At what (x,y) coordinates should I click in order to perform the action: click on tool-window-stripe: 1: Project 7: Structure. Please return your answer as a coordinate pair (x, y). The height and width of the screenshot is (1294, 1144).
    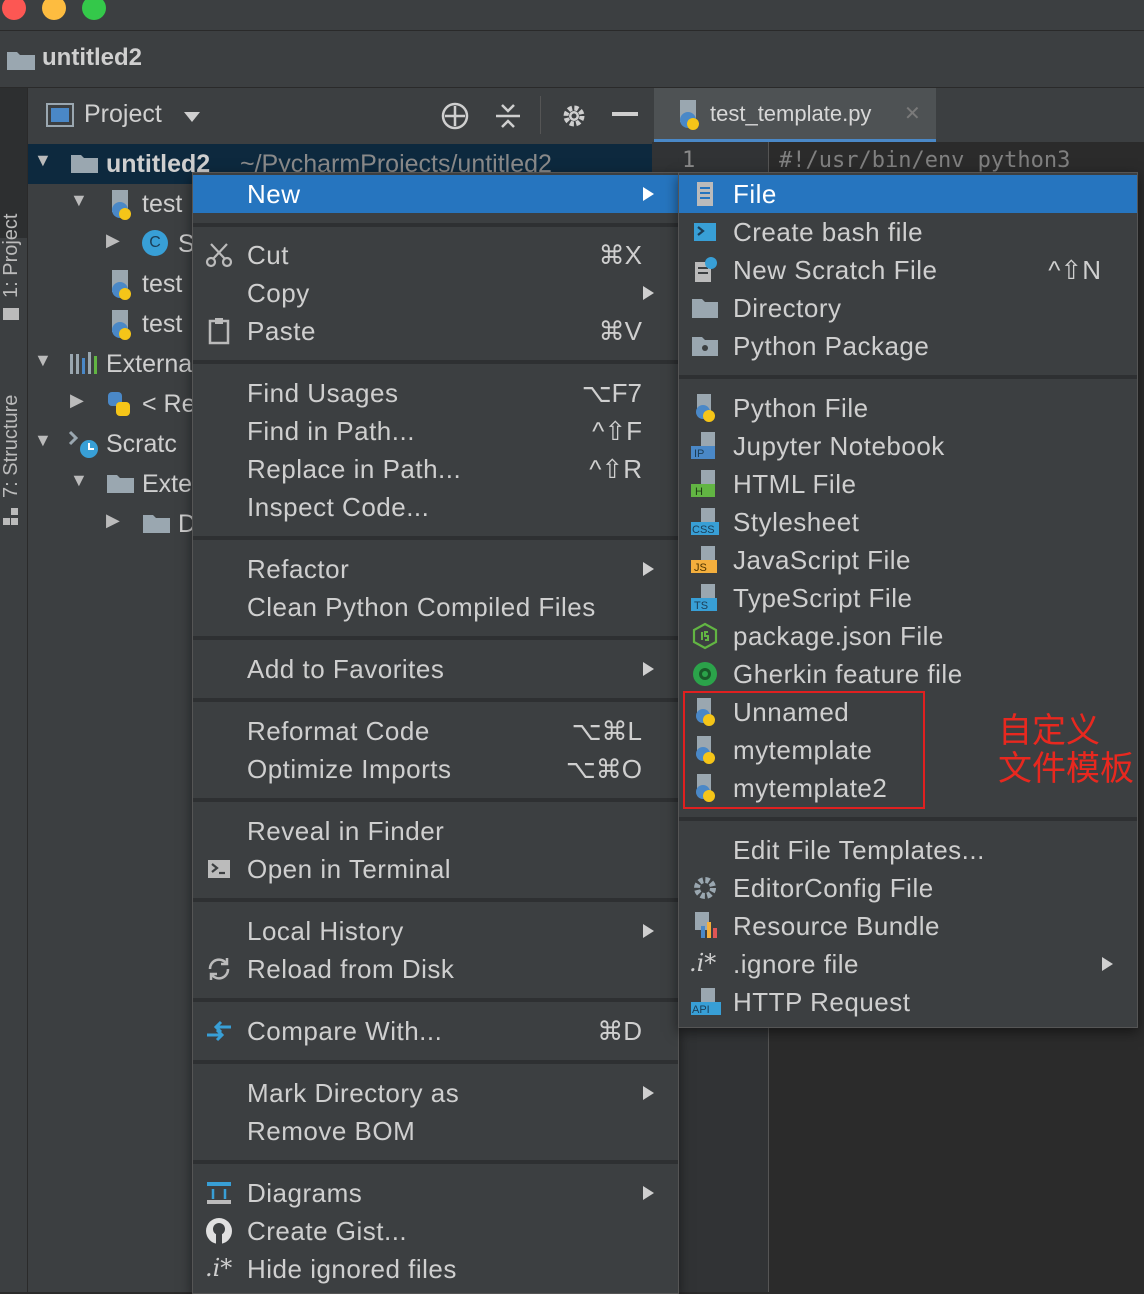
    Looking at the image, I should click on (14, 690).